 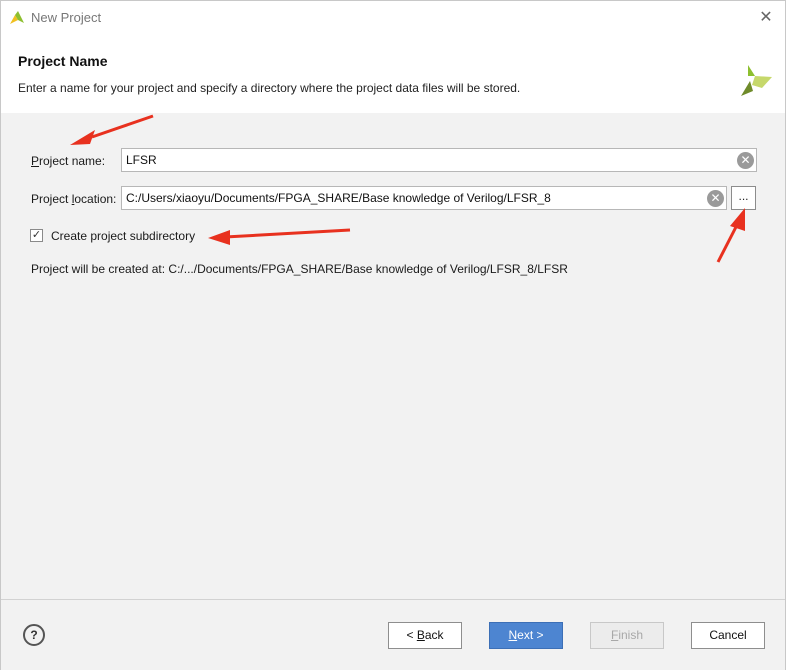 What do you see at coordinates (766, 18) in the screenshot?
I see `close-icon: ✕` at bounding box center [766, 18].